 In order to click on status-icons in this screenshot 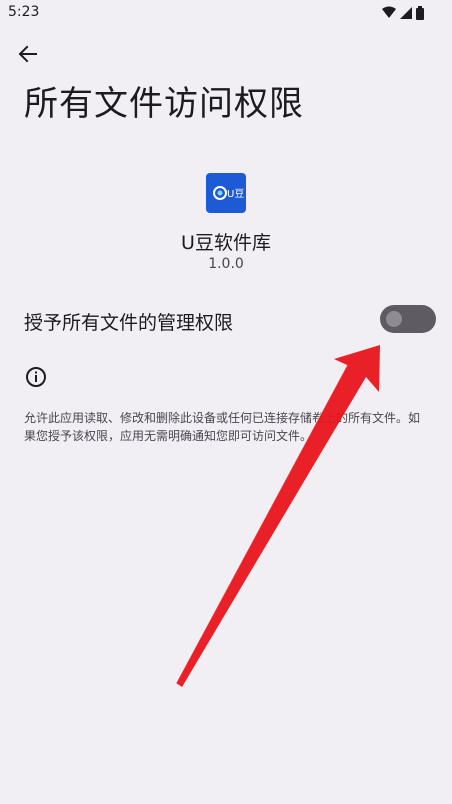, I will do `click(405, 12)`.